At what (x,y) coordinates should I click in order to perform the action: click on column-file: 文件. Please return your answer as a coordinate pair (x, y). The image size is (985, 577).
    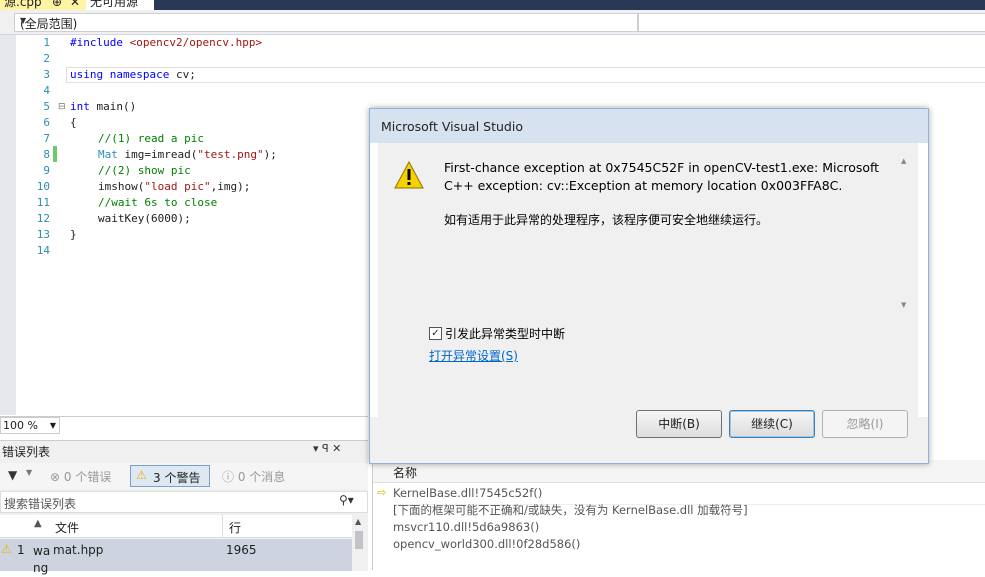
    Looking at the image, I should click on (67, 527).